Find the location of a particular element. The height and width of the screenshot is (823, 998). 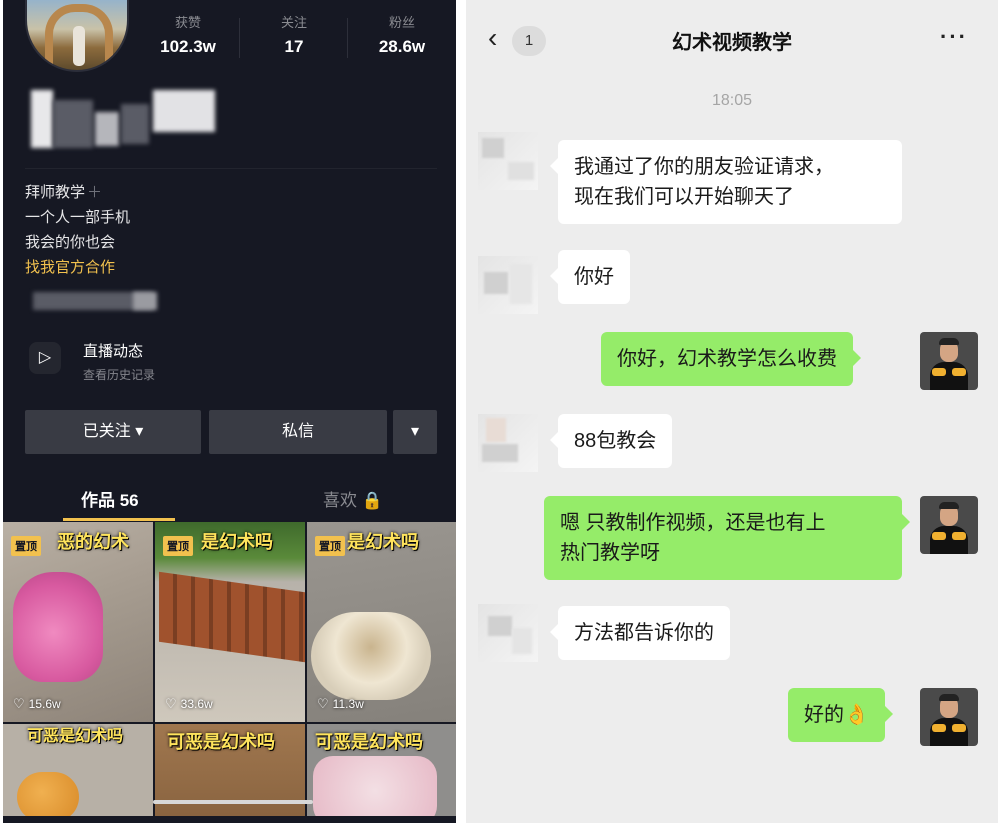

stat-followers: 粉丝 28.6w is located at coordinates (401, 34).